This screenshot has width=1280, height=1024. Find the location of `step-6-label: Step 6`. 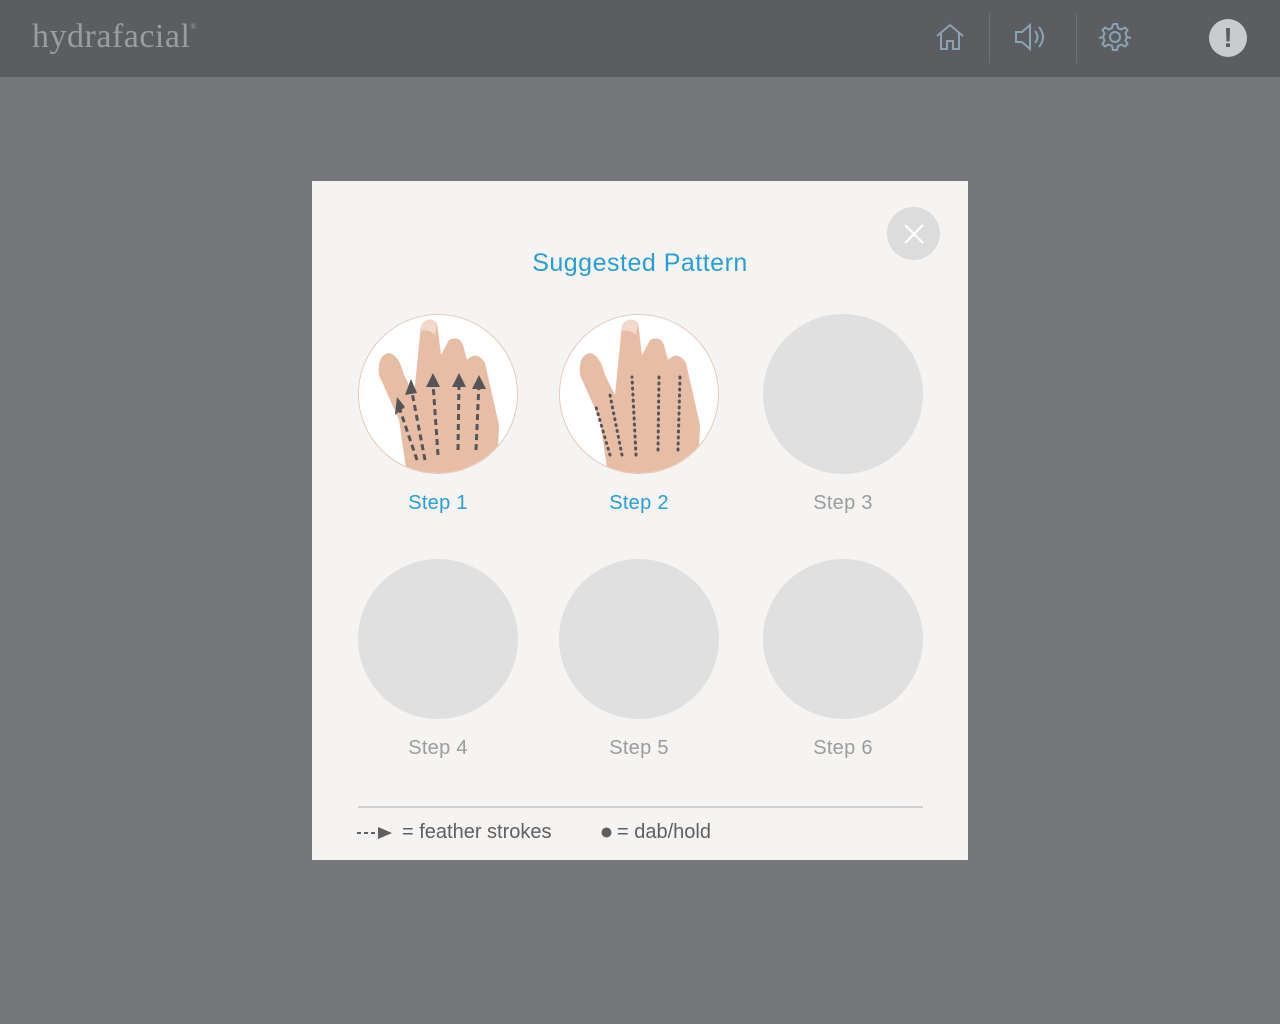

step-6-label: Step 6 is located at coordinates (843, 748).